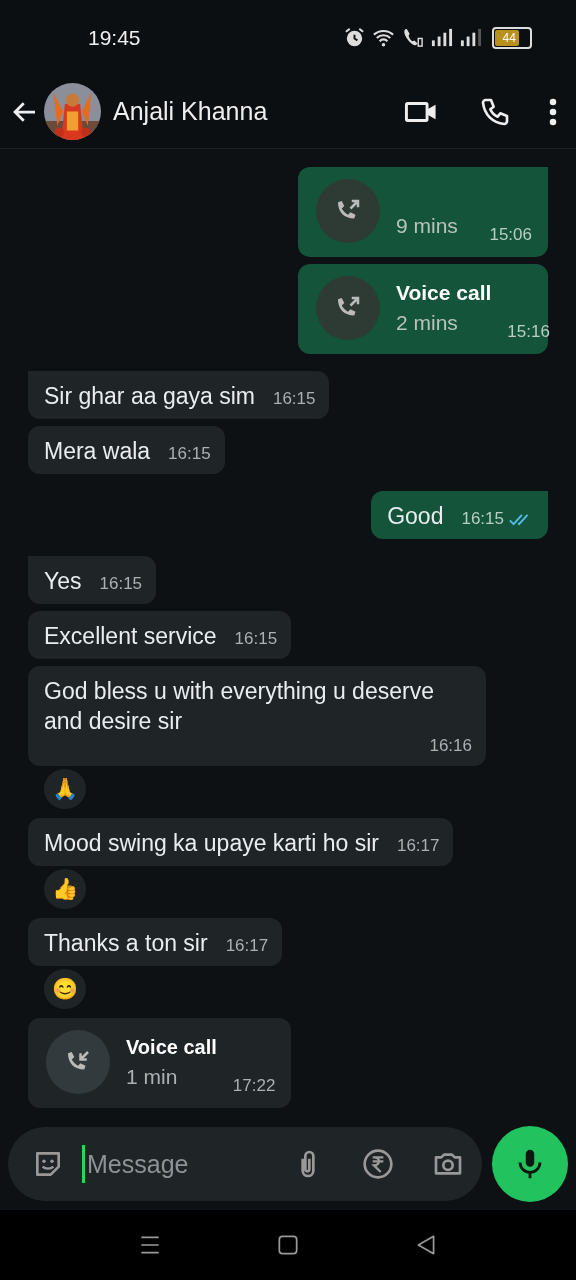 This screenshot has width=576, height=1280. I want to click on contact-name: Anjali Khanna, so click(238, 111).